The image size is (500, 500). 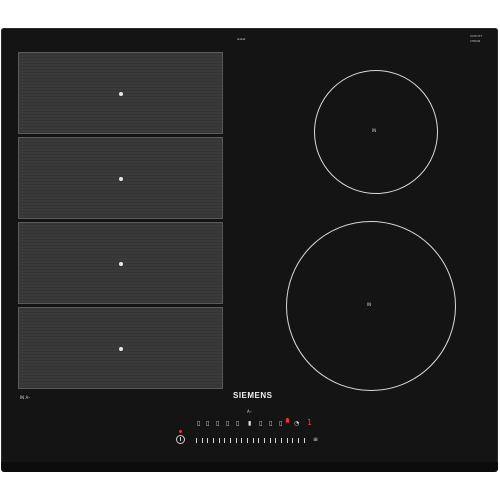 I want to click on status-light, so click(x=287, y=419).